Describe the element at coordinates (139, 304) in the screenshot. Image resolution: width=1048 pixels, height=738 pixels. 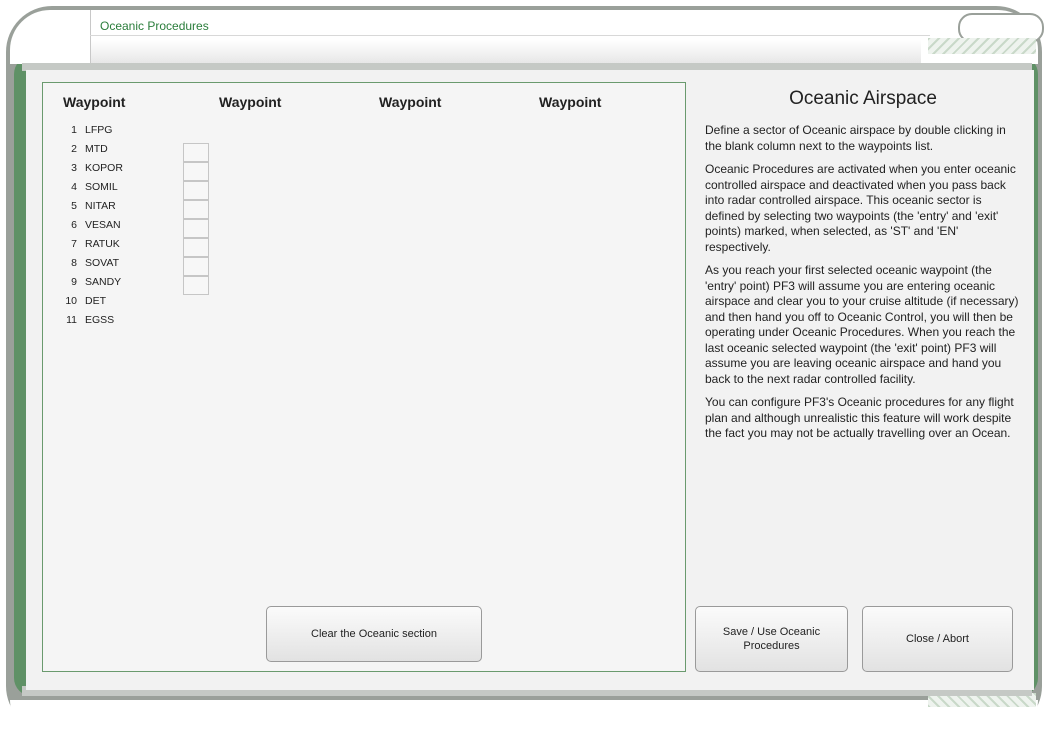
I see `waypoint-row: 10 DET` at that location.